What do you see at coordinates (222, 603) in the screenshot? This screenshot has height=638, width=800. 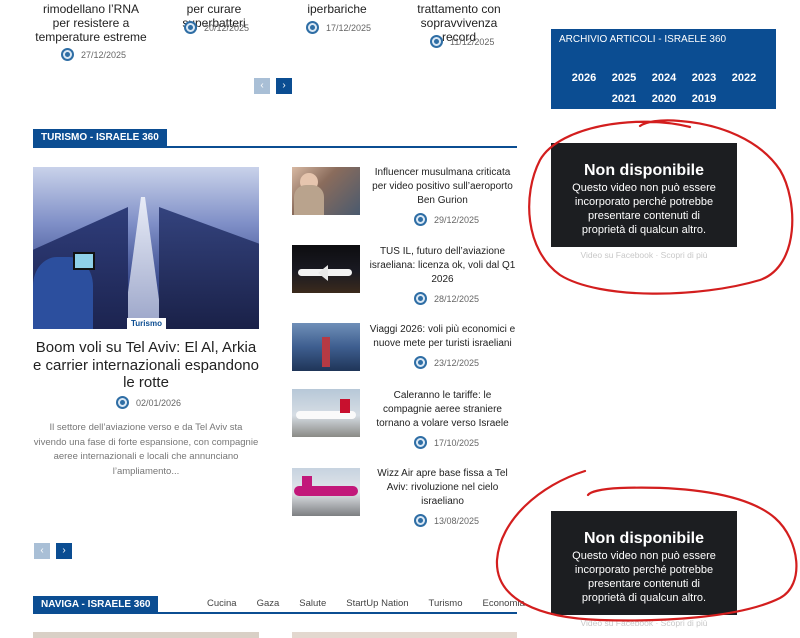 I see `tab-cucina: Cucina` at bounding box center [222, 603].